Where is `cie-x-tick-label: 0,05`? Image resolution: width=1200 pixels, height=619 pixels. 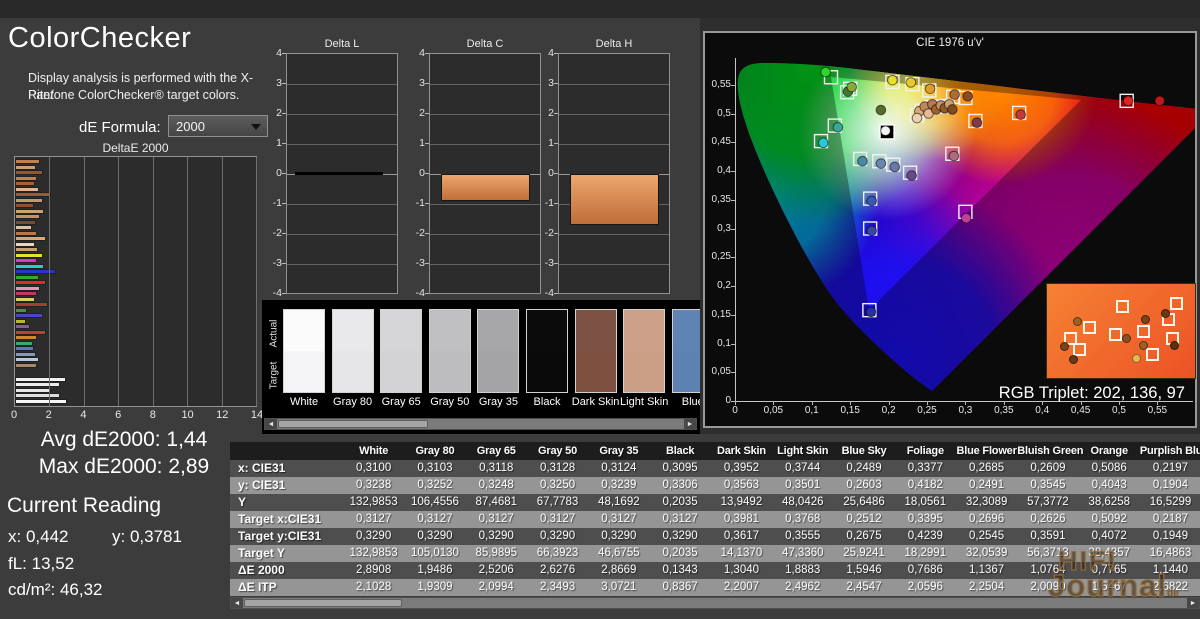
cie-x-tick-label: 0,05 is located at coordinates (773, 410).